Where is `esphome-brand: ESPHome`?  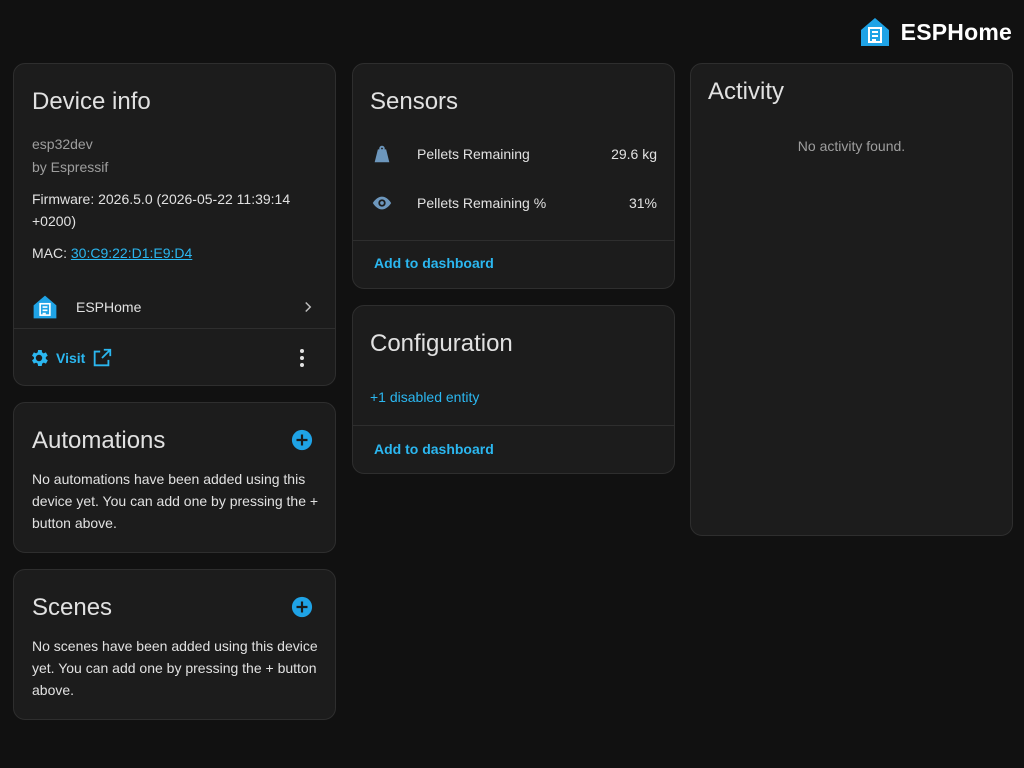 esphome-brand: ESPHome is located at coordinates (935, 32).